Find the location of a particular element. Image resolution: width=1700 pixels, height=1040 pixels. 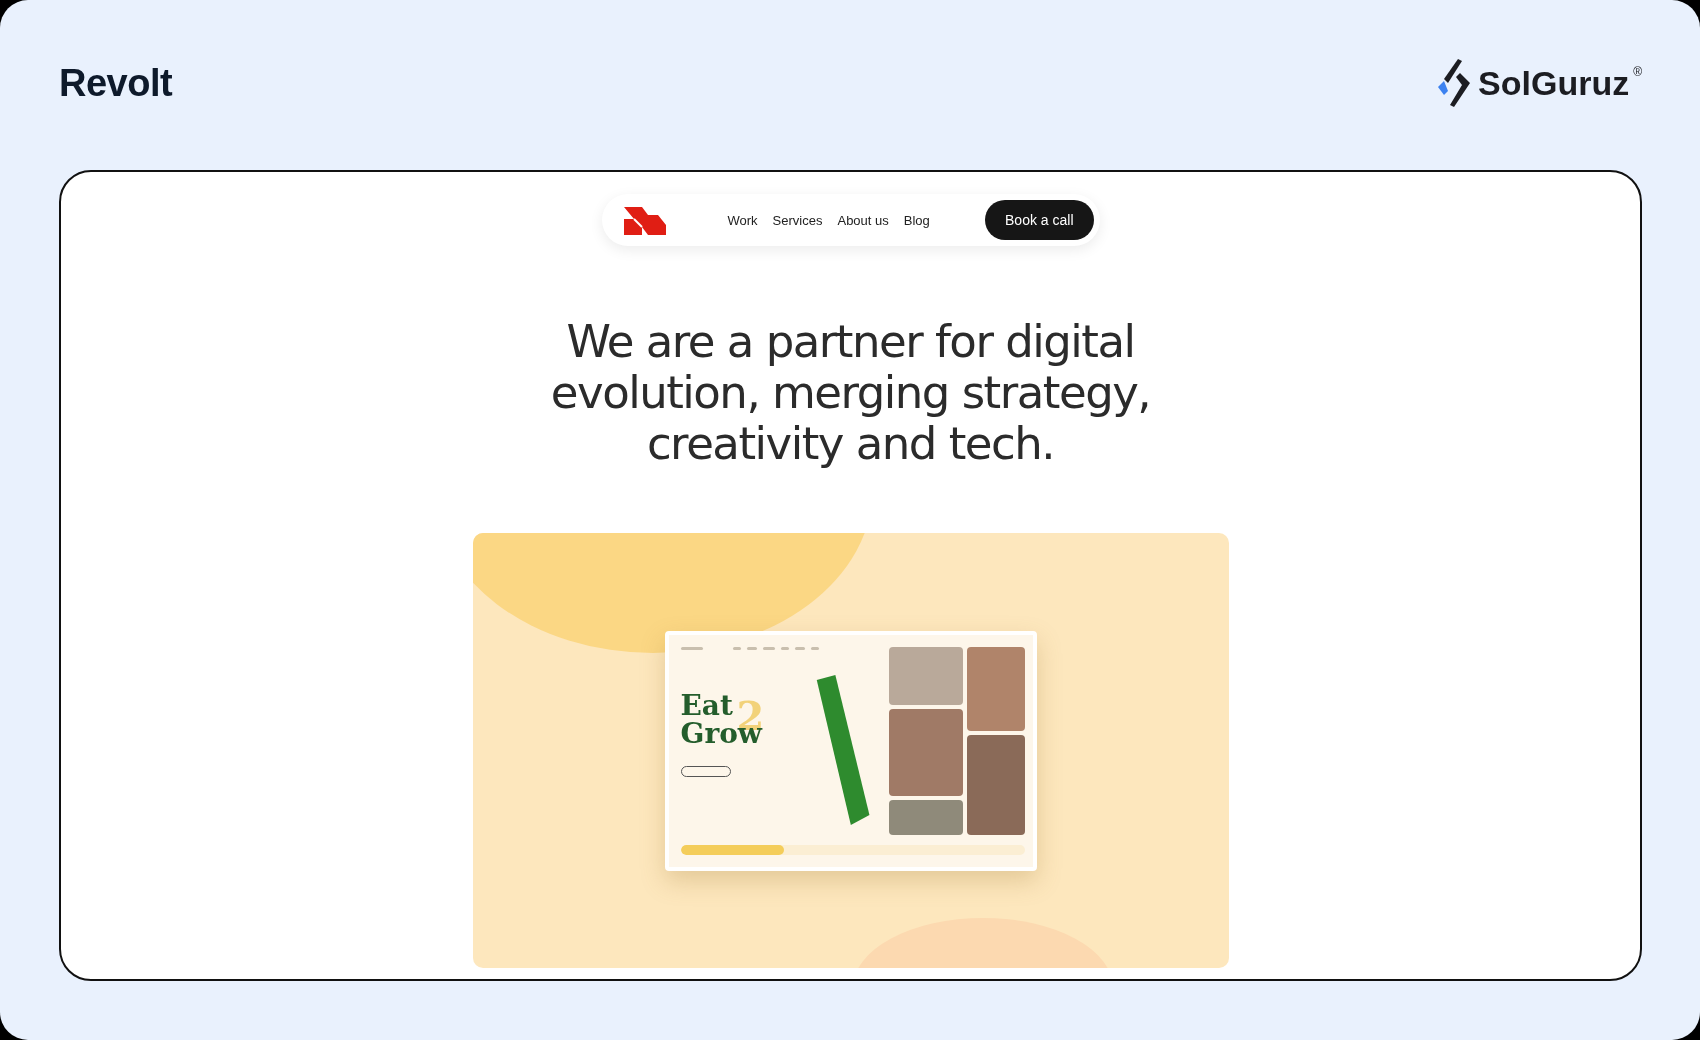

nav-link: Services is located at coordinates (797, 220).